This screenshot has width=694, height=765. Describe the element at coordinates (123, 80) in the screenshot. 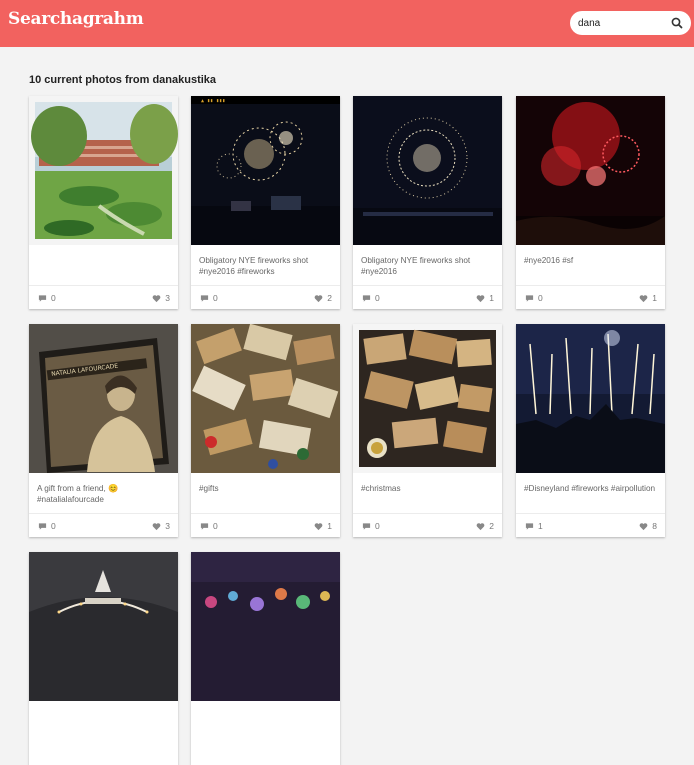

I see `page-title: 10 current photos from danakustika` at that location.